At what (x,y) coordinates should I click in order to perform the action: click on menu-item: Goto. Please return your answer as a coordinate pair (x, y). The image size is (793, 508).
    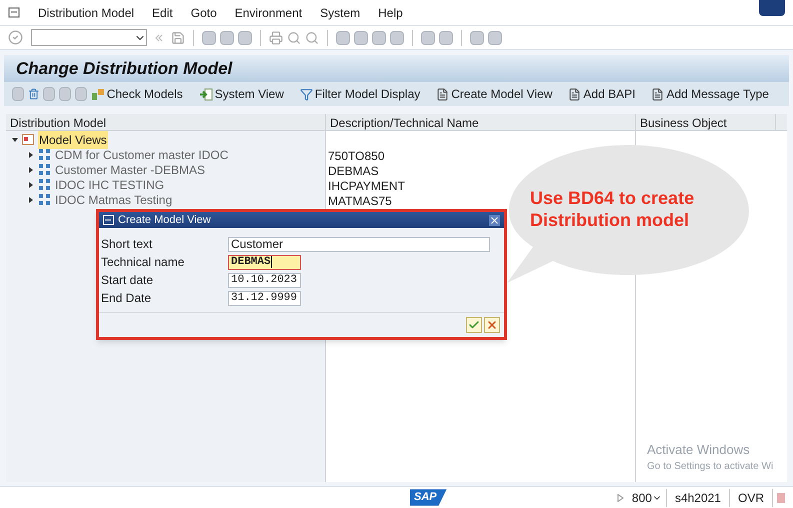
    Looking at the image, I should click on (203, 13).